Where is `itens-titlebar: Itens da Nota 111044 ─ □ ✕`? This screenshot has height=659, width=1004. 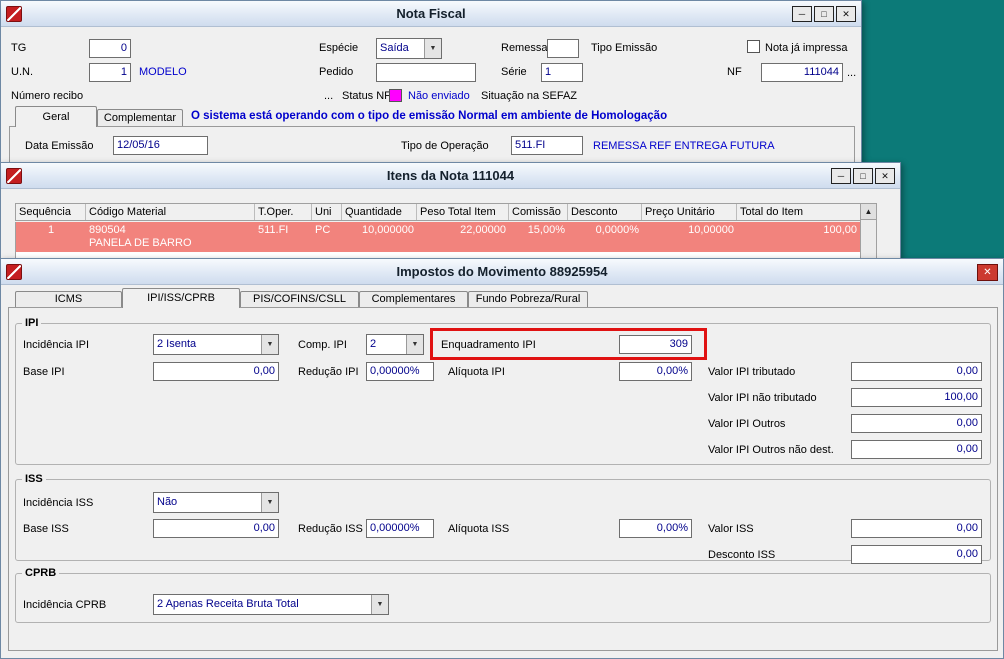
itens-titlebar: Itens da Nota 111044 ─ □ ✕ is located at coordinates (450, 176).